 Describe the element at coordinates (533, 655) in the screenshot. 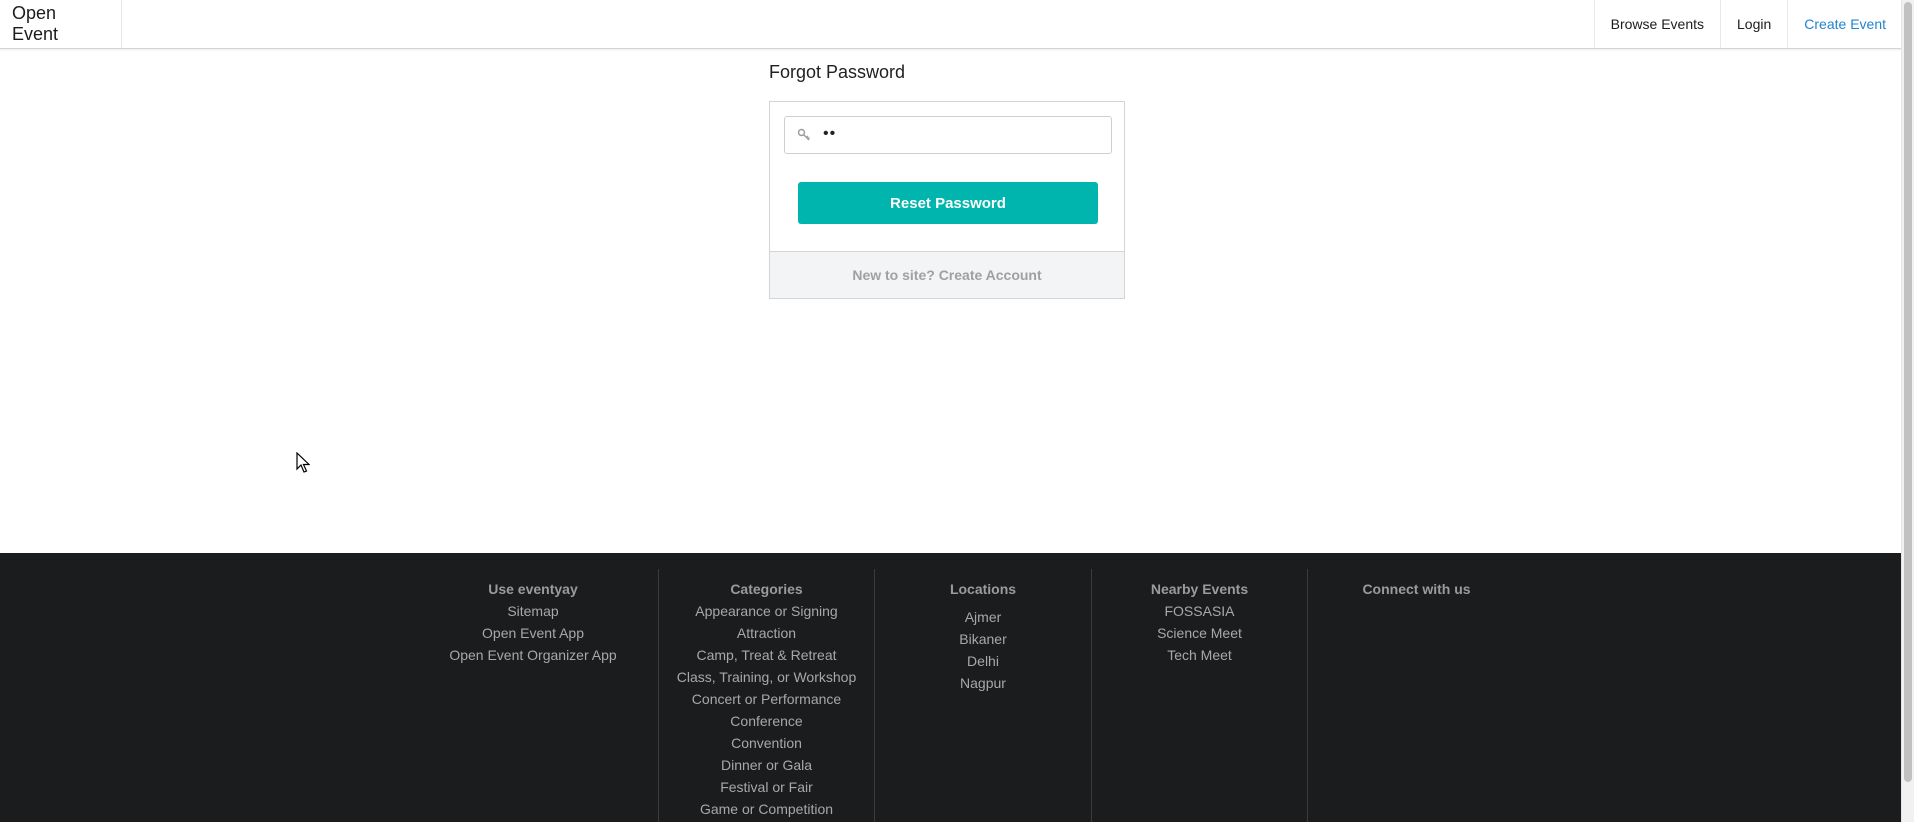

I see `footer-link-organizer-app: Open Event Organizer App` at that location.